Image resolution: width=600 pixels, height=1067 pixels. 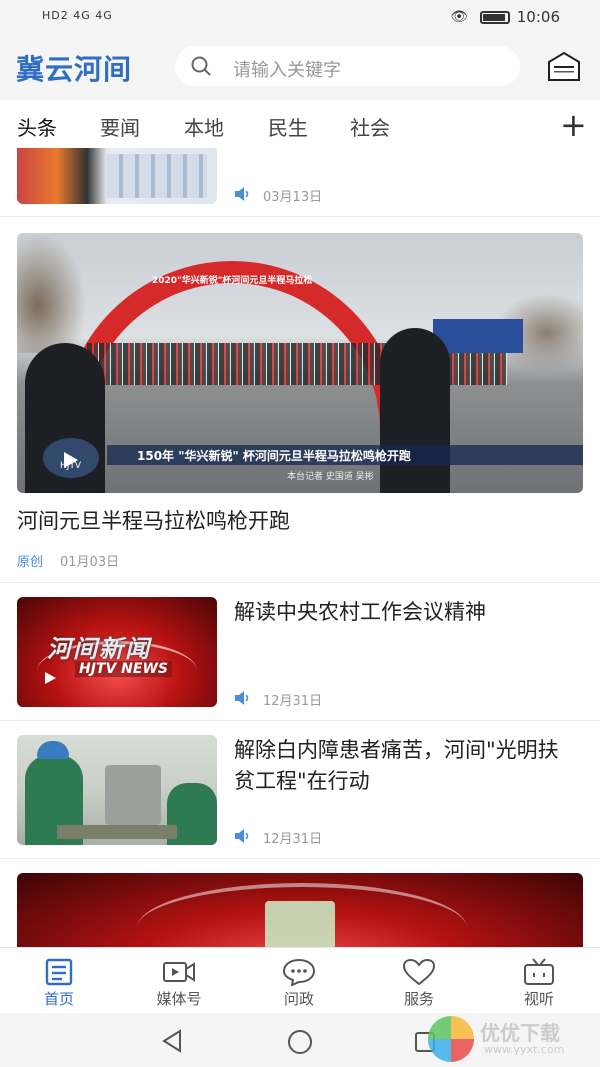 I want to click on nav-service: 服务, so click(x=419, y=981).